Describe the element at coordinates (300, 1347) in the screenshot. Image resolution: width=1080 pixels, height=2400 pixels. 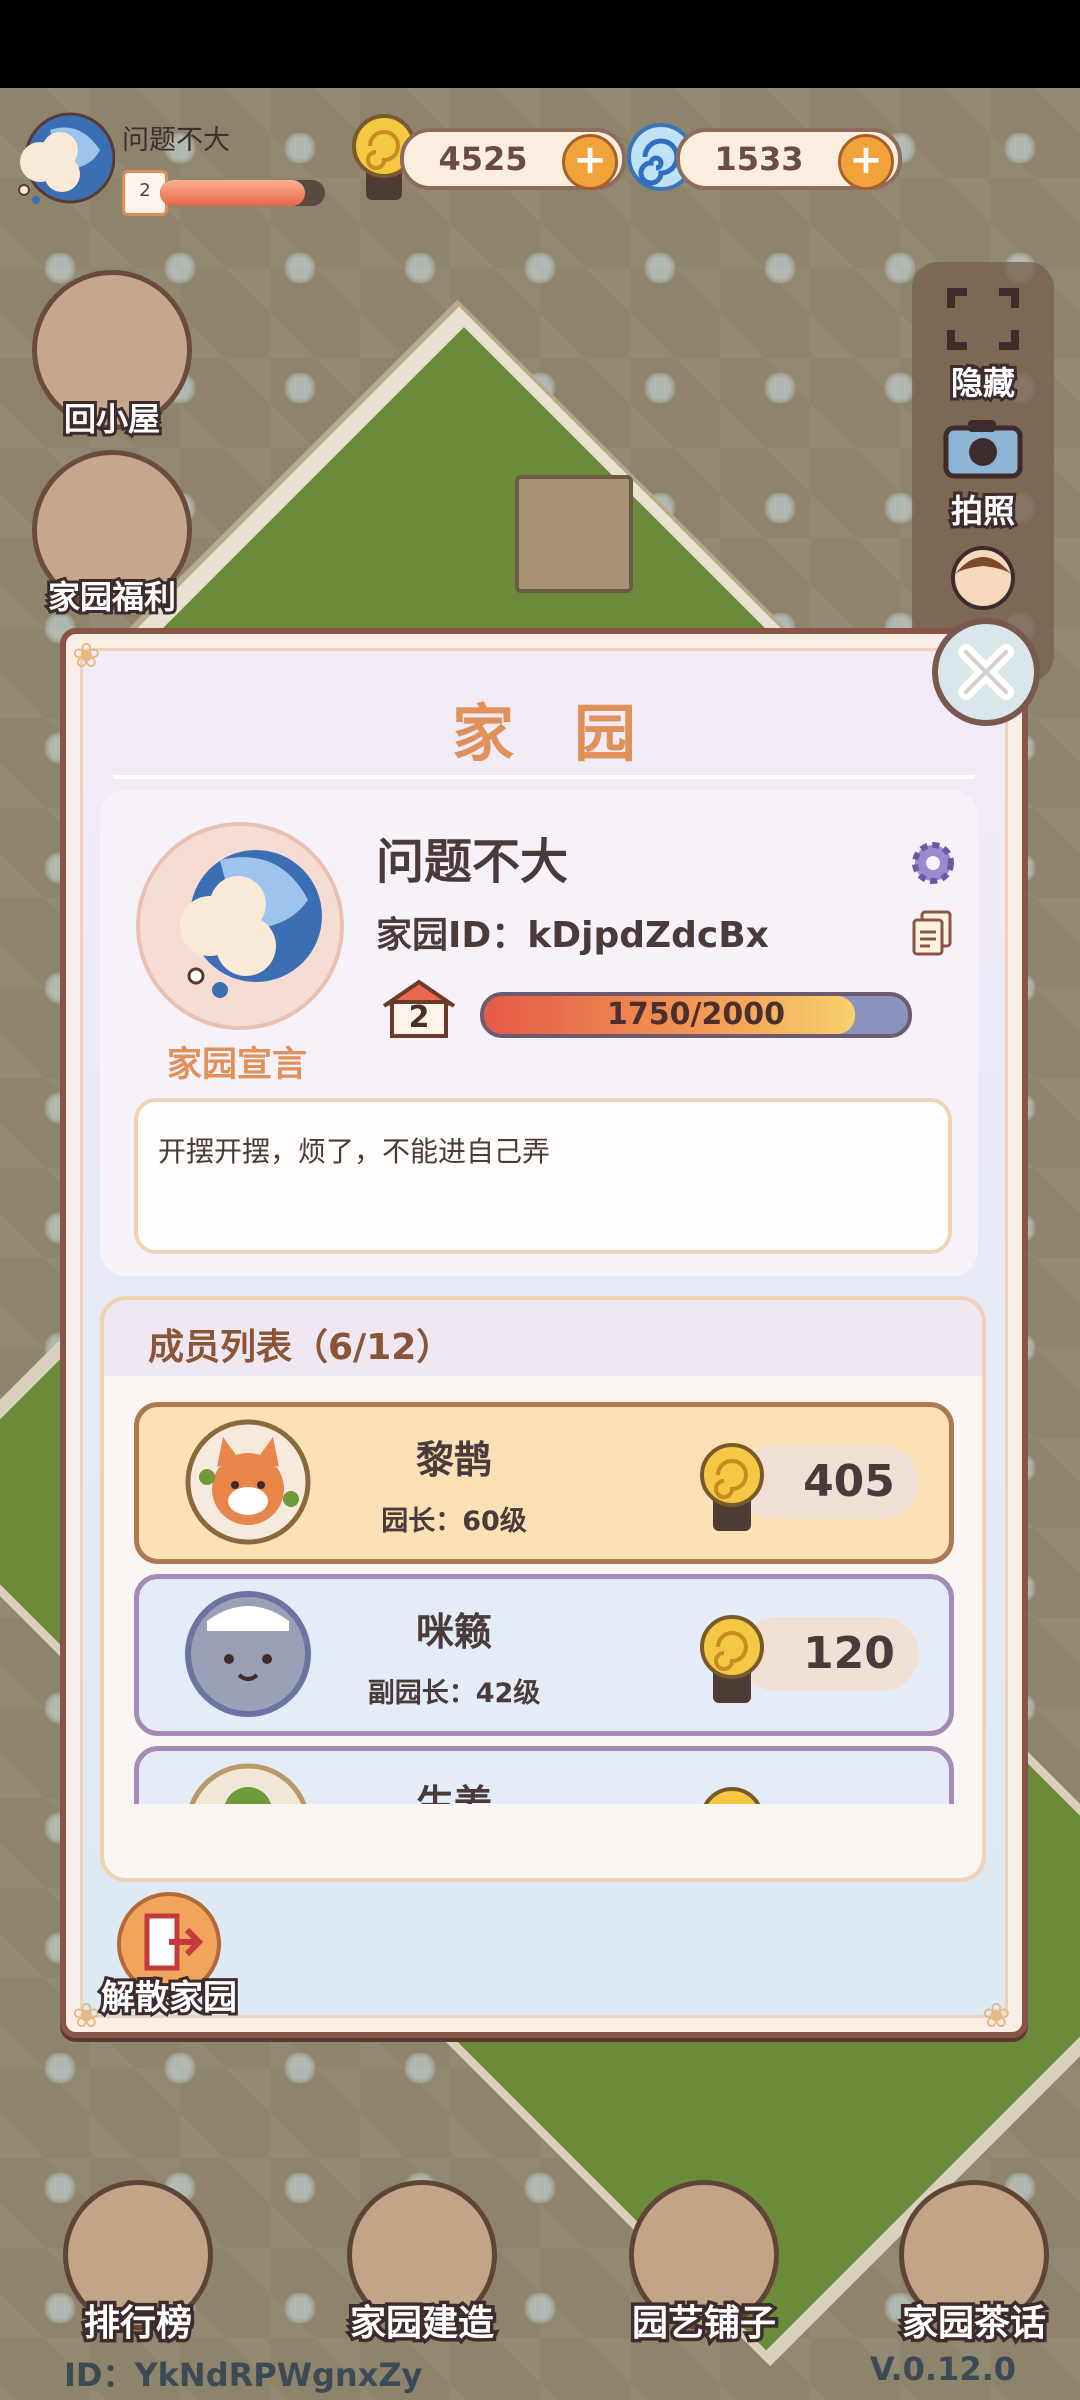
I see `member-list-title: 成员列表（6/12）` at that location.